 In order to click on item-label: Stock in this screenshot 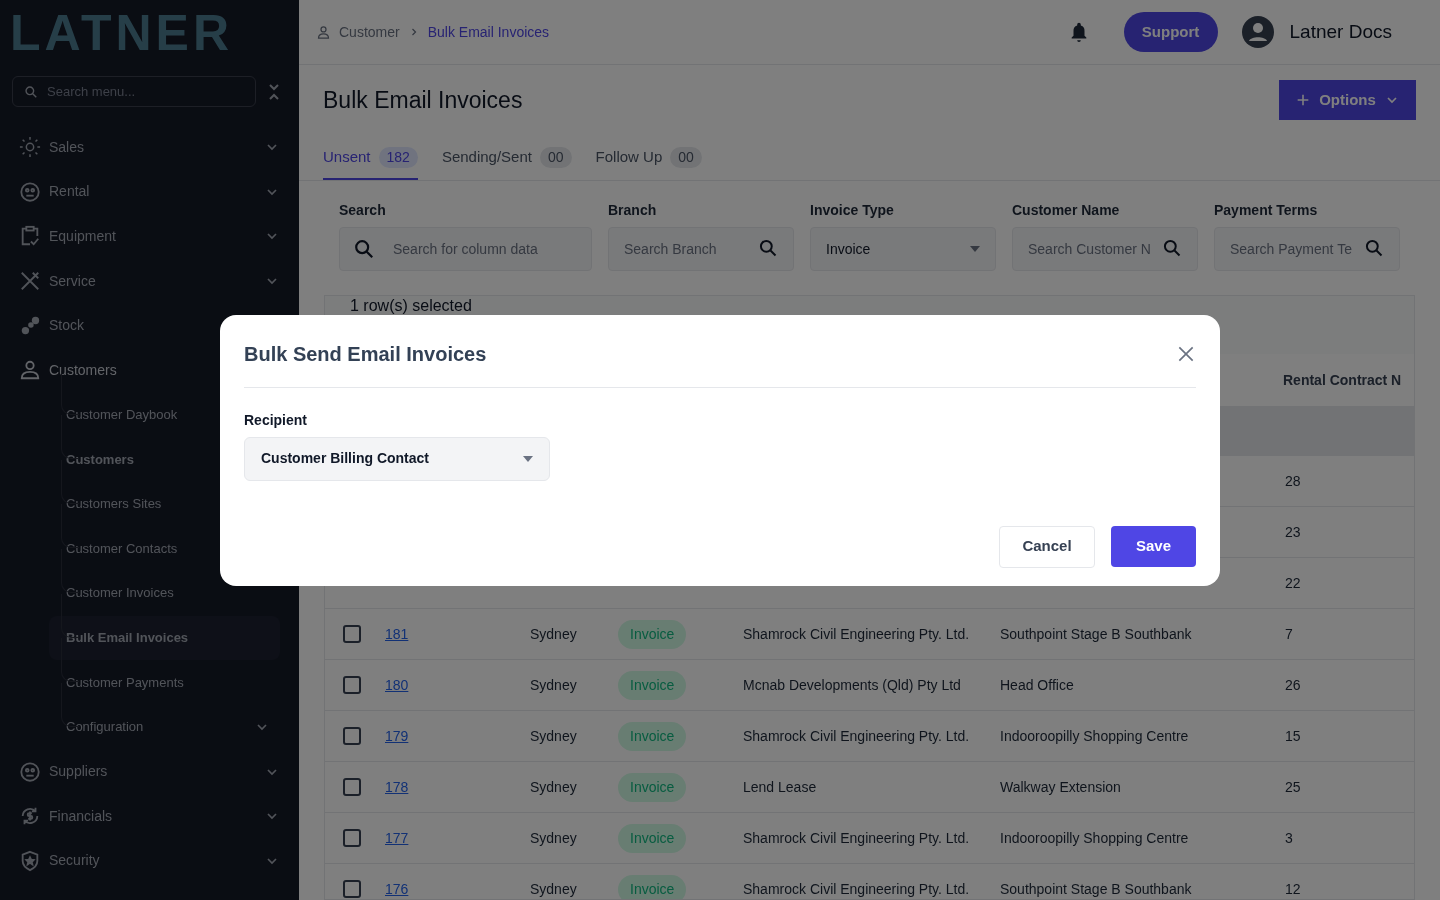, I will do `click(67, 326)`.